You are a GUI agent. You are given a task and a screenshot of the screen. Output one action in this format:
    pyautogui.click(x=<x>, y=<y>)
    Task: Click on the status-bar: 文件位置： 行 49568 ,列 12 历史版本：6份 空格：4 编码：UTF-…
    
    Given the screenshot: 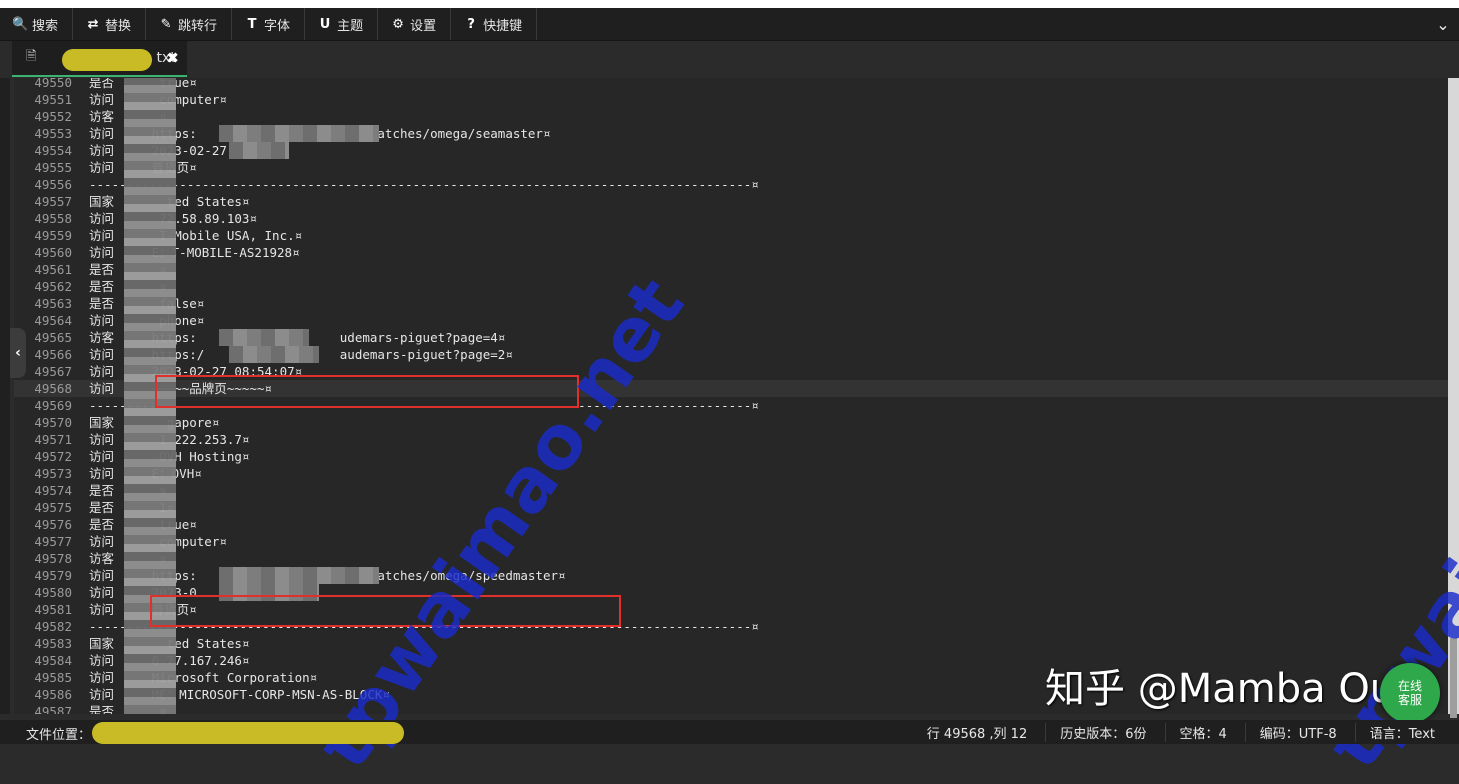 What is the action you would take?
    pyautogui.click(x=729, y=732)
    